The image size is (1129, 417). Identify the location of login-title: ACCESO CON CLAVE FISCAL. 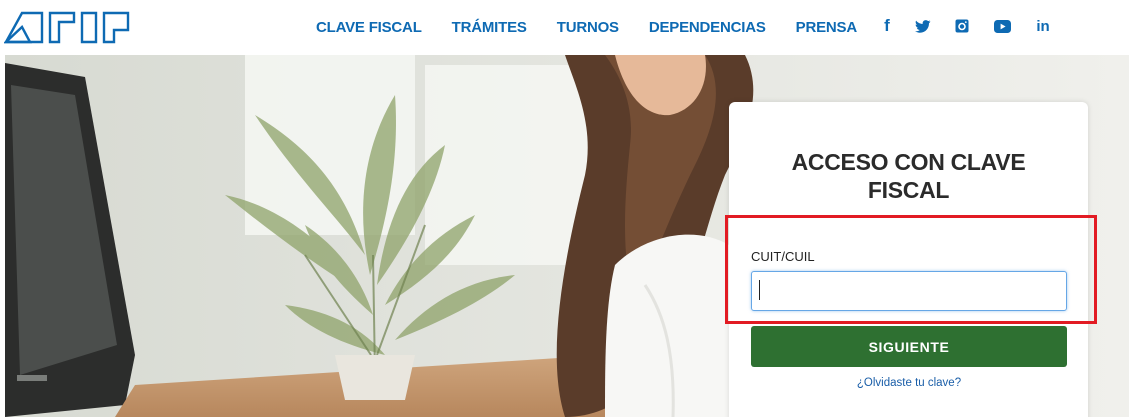
(908, 176).